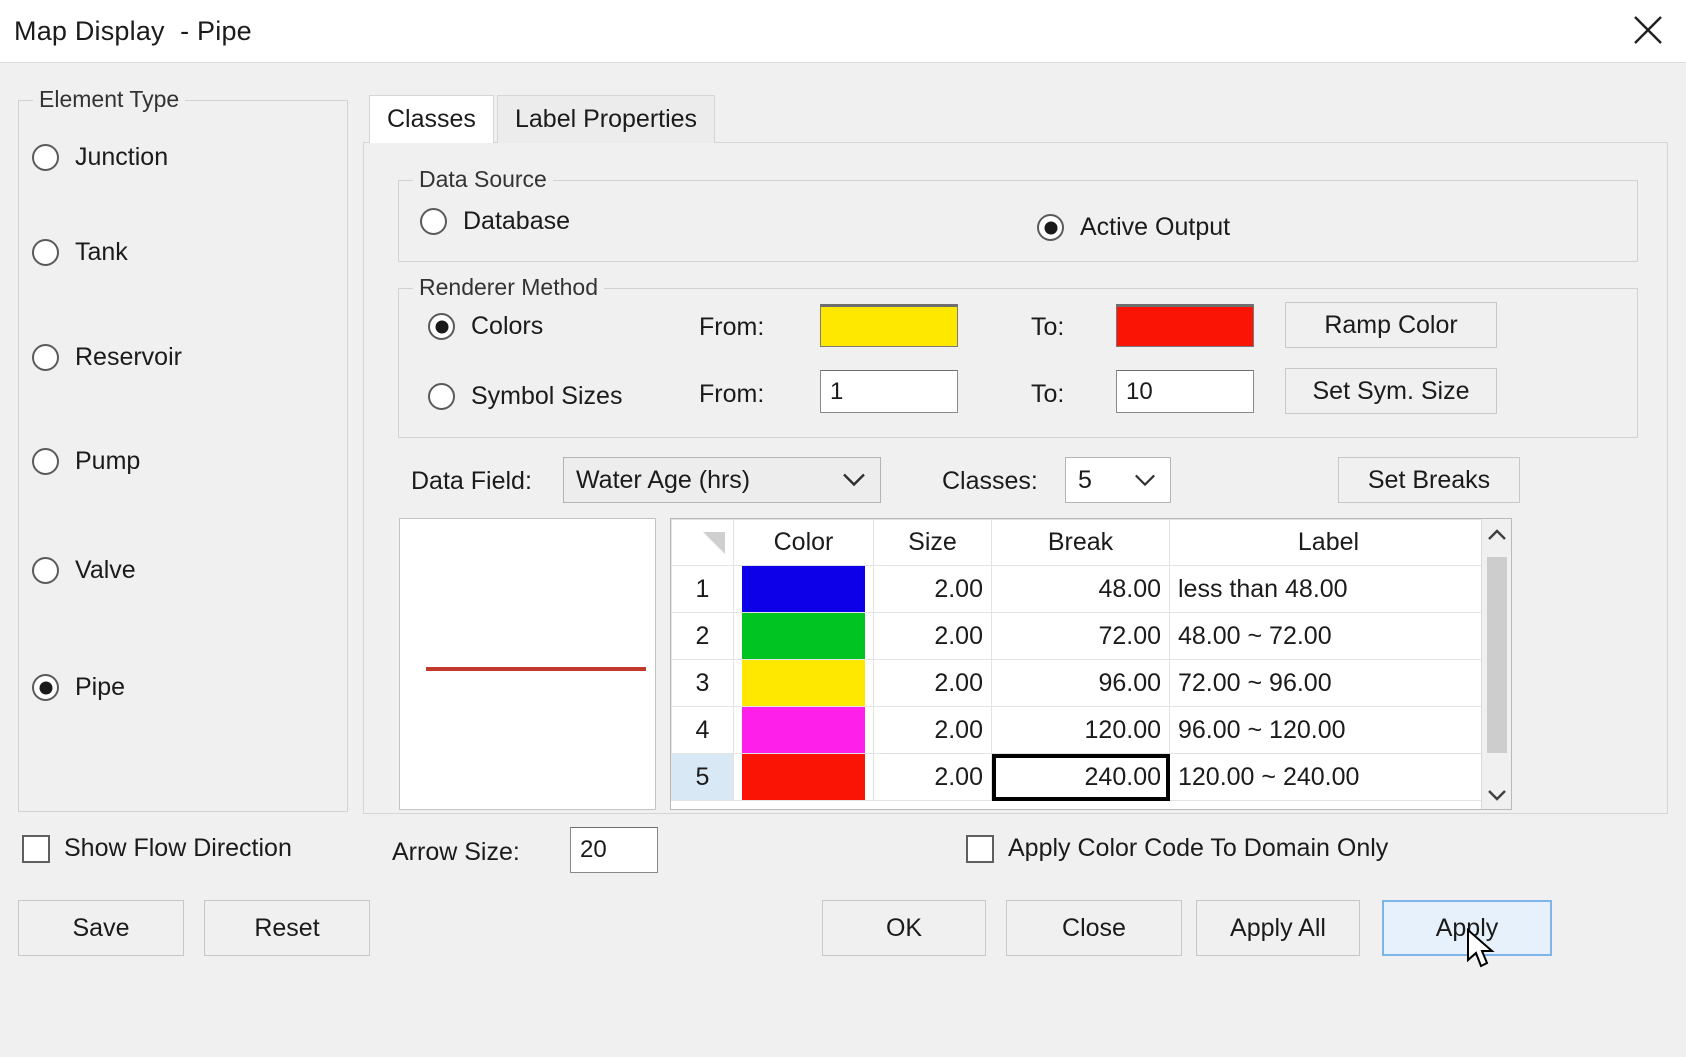  I want to click on tab-label-properties: Label Properties, so click(606, 119).